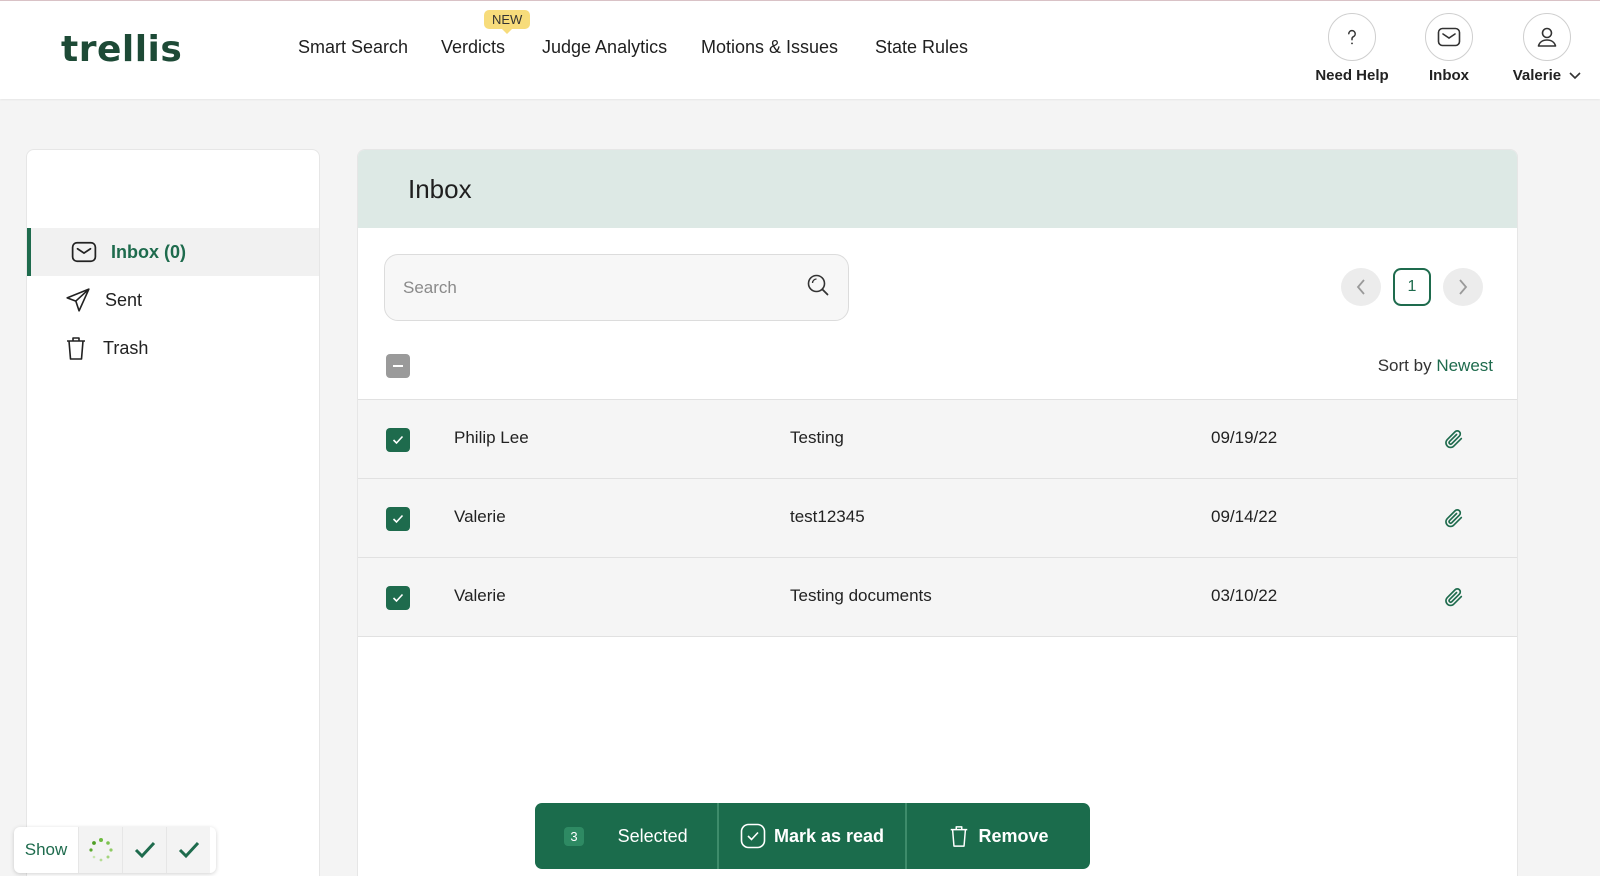 The image size is (1600, 876). Describe the element at coordinates (1244, 516) in the screenshot. I see `message-date: 09/14/22` at that location.